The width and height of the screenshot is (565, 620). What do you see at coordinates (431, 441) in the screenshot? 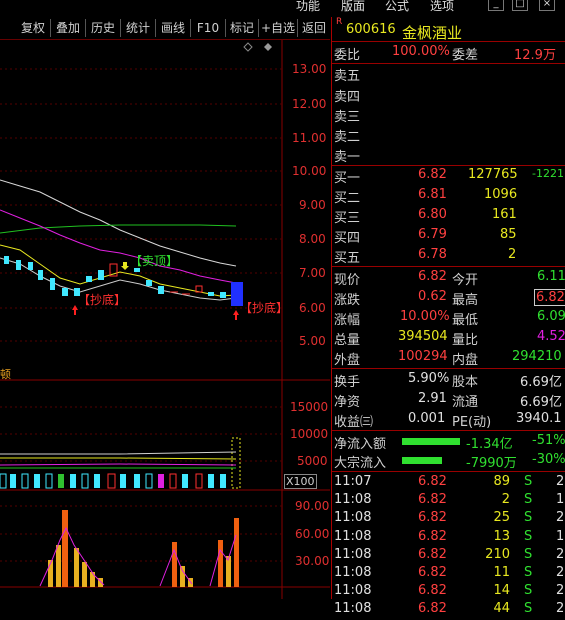
I see `flow-bar` at bounding box center [431, 441].